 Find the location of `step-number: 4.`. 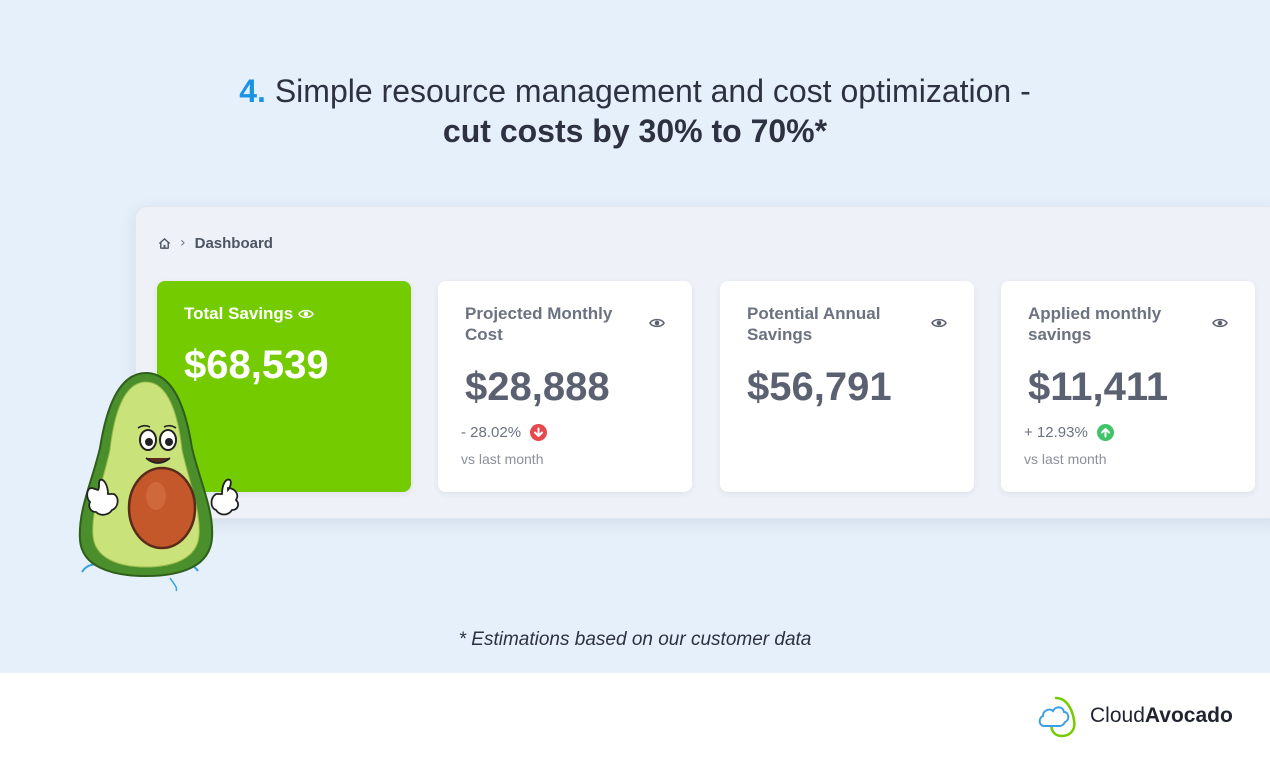

step-number: 4. is located at coordinates (252, 91).